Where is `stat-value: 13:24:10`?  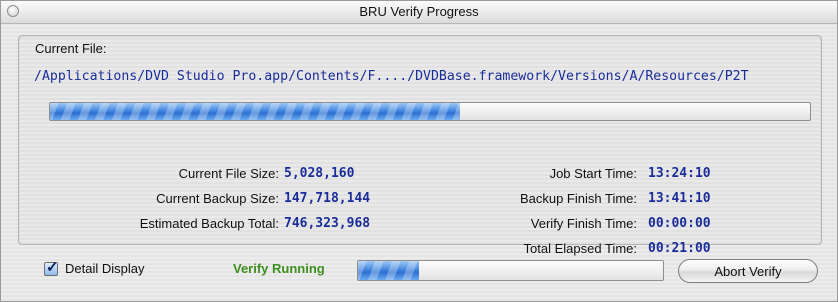 stat-value: 13:24:10 is located at coordinates (679, 173).